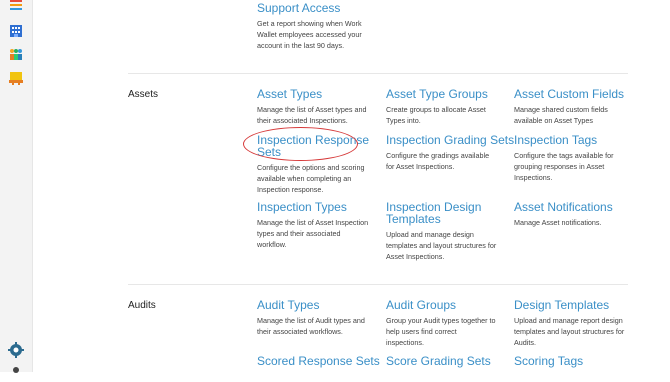 This screenshot has height=382, width=670. Describe the element at coordinates (563, 207) in the screenshot. I see `asset-notifications-link: Asset Notifications` at that location.